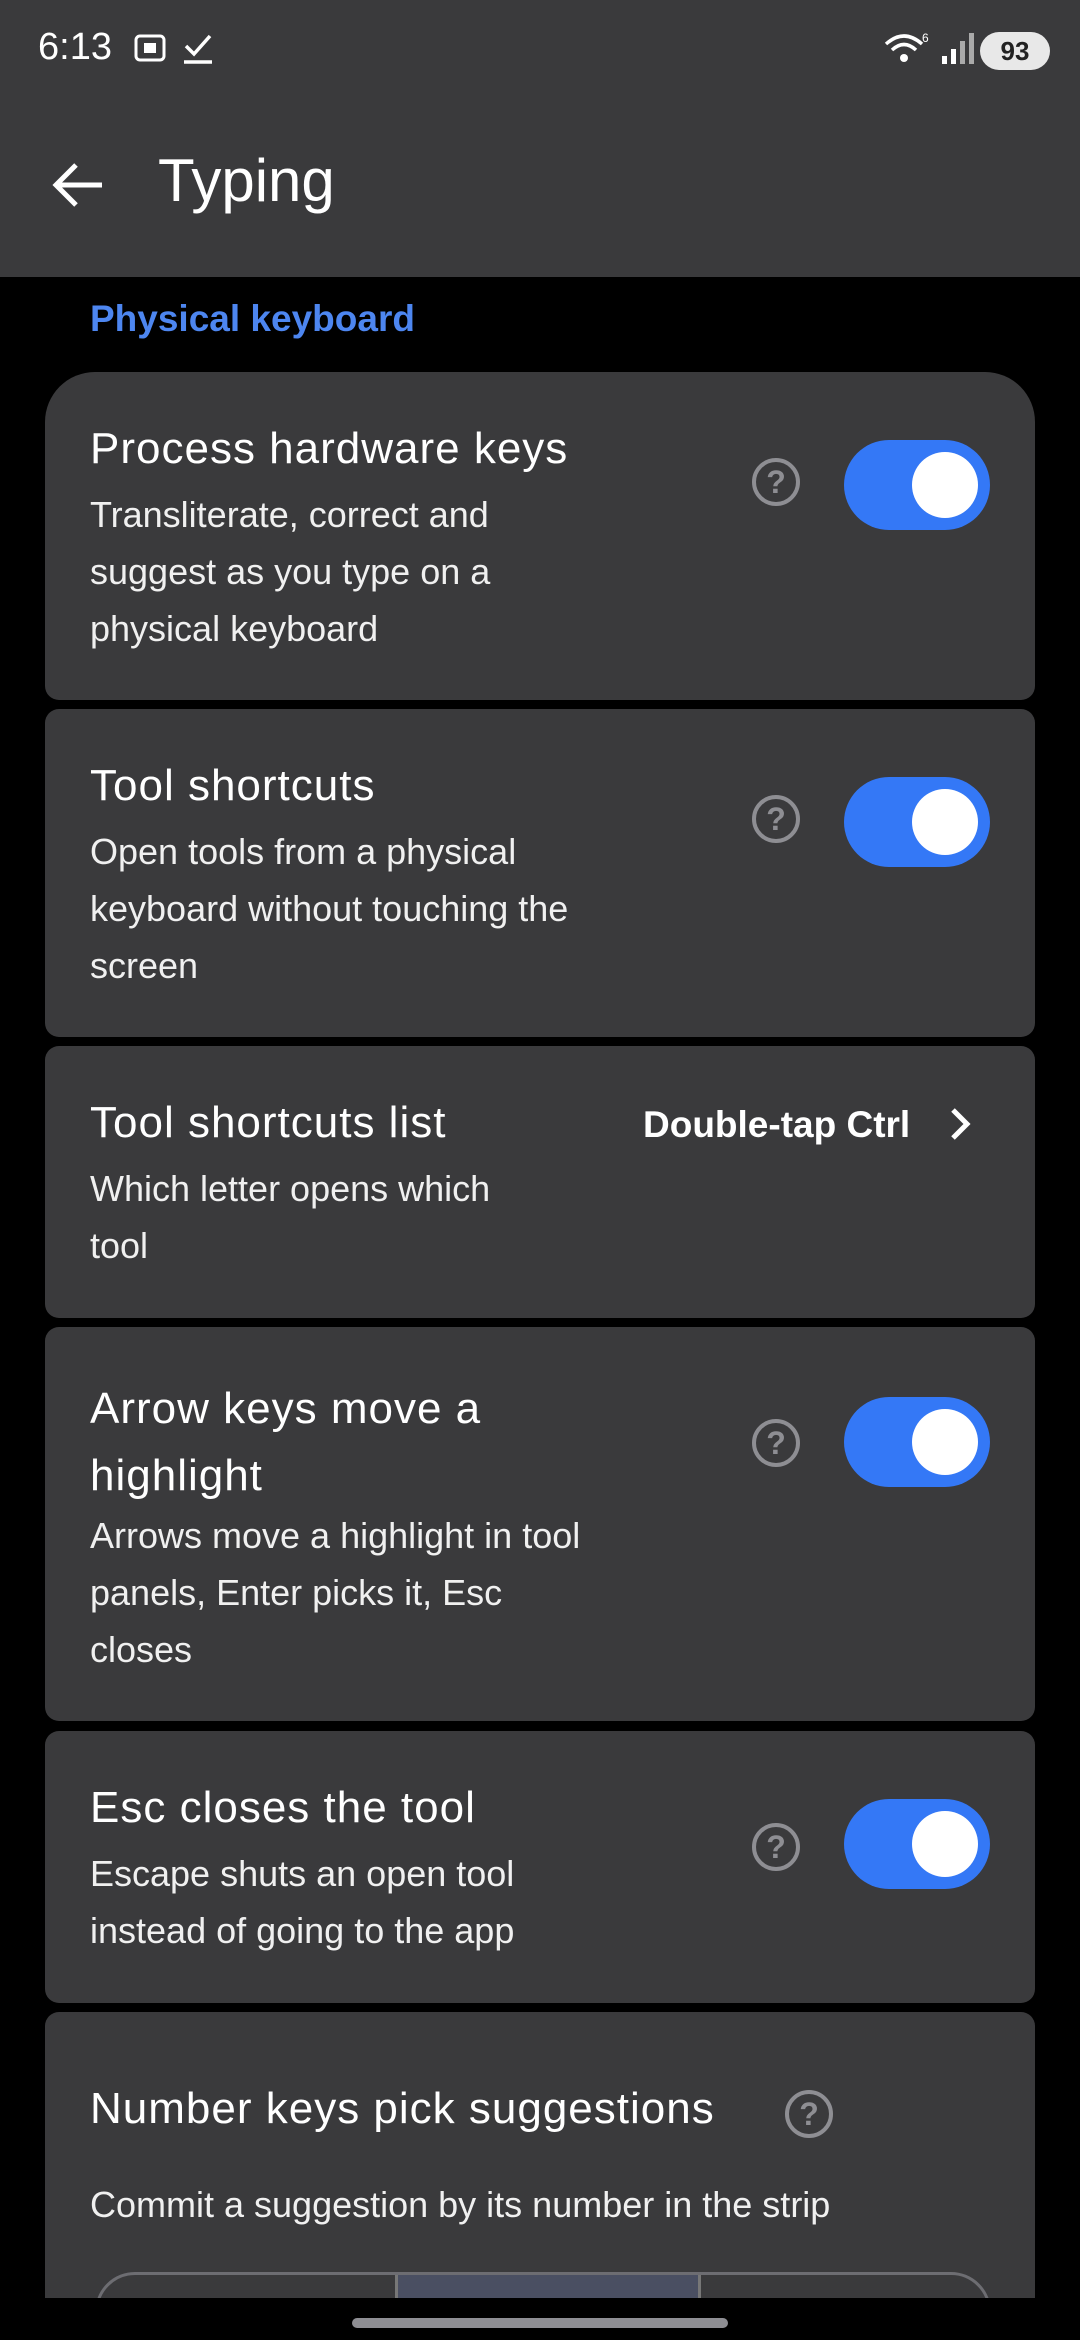 The height and width of the screenshot is (2340, 1080). What do you see at coordinates (540, 50) in the screenshot?
I see `status-bar: 6:13 6 93` at bounding box center [540, 50].